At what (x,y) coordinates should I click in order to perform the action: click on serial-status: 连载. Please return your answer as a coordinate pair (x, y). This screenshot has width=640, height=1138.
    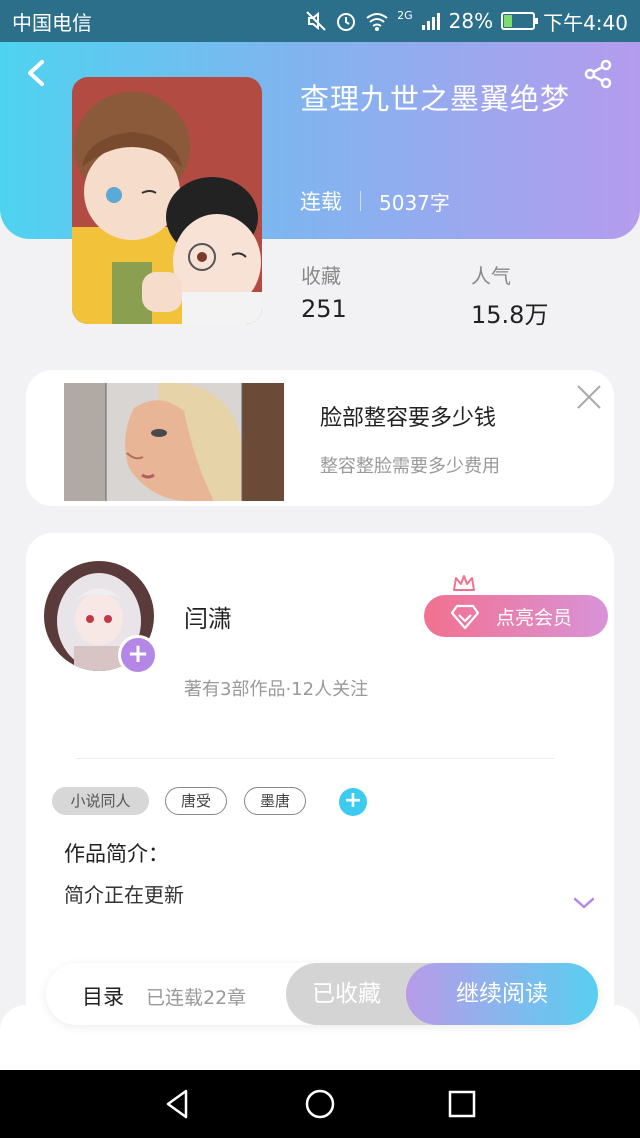
    Looking at the image, I should click on (321, 202).